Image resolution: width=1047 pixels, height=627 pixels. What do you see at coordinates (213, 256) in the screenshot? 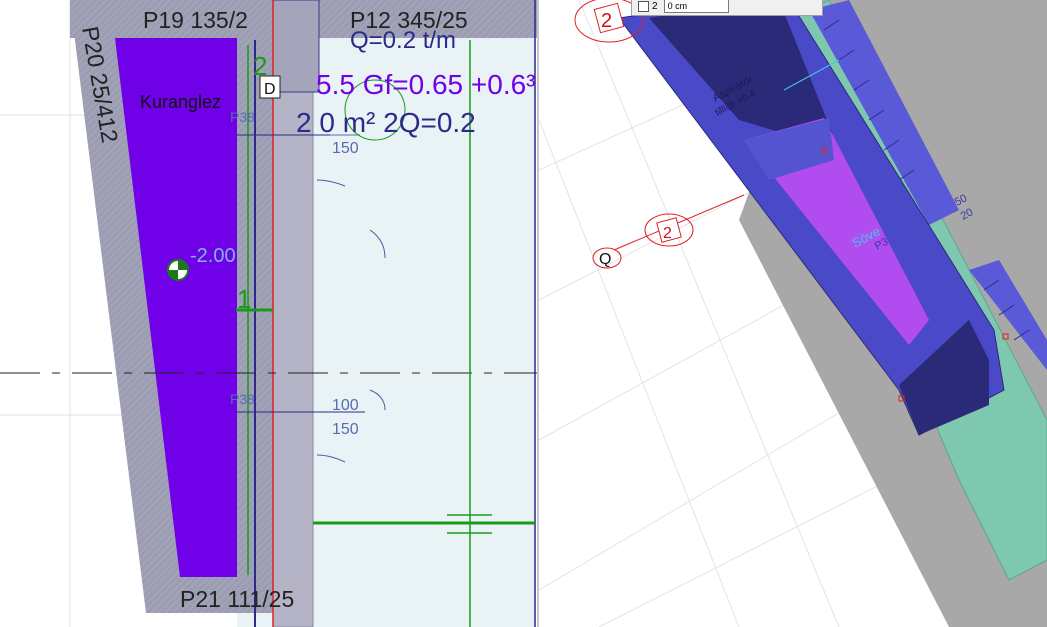
I see `label-elevation: -2.00` at bounding box center [213, 256].